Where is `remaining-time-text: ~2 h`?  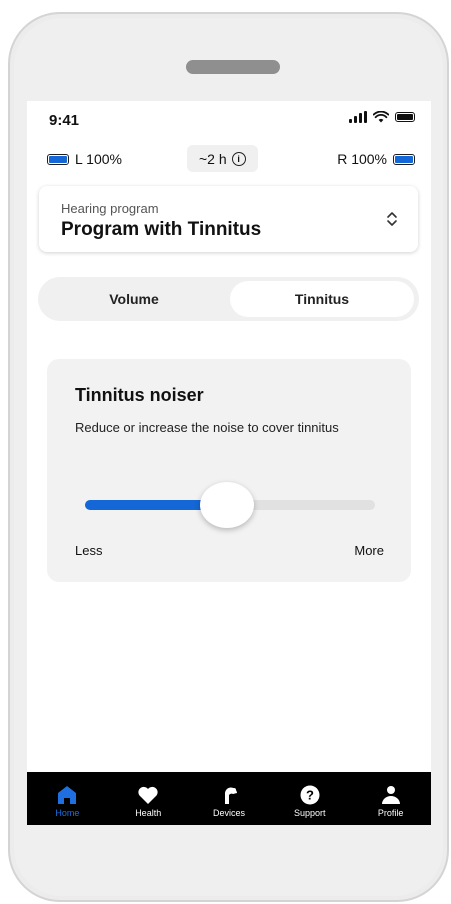
remaining-time-text: ~2 h is located at coordinates (213, 158).